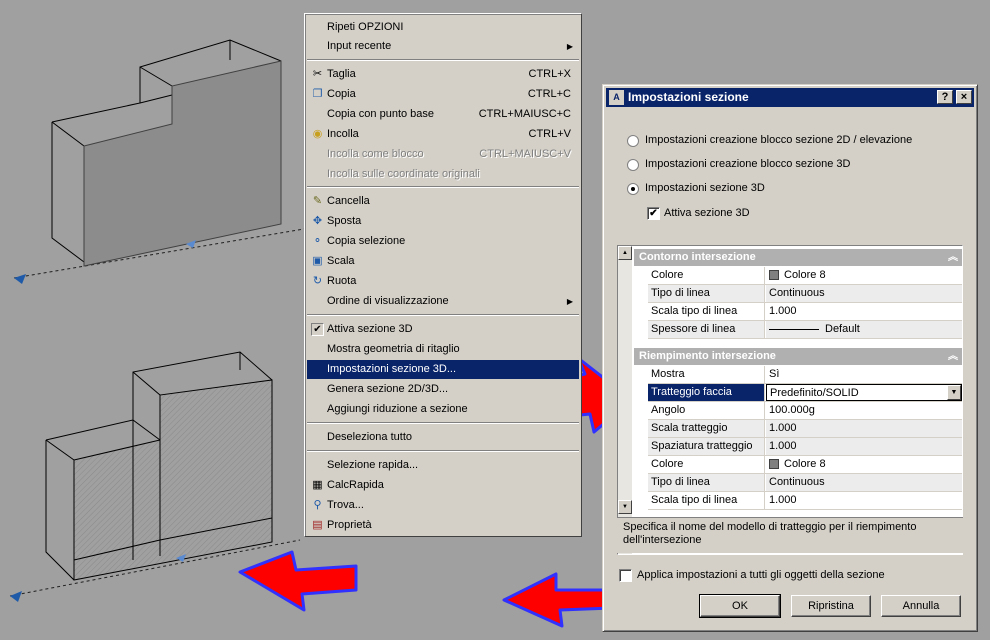 This screenshot has width=990, height=640. What do you see at coordinates (443, 525) in the screenshot?
I see `menu-item-proprieta: ▤ Proprietà` at bounding box center [443, 525].